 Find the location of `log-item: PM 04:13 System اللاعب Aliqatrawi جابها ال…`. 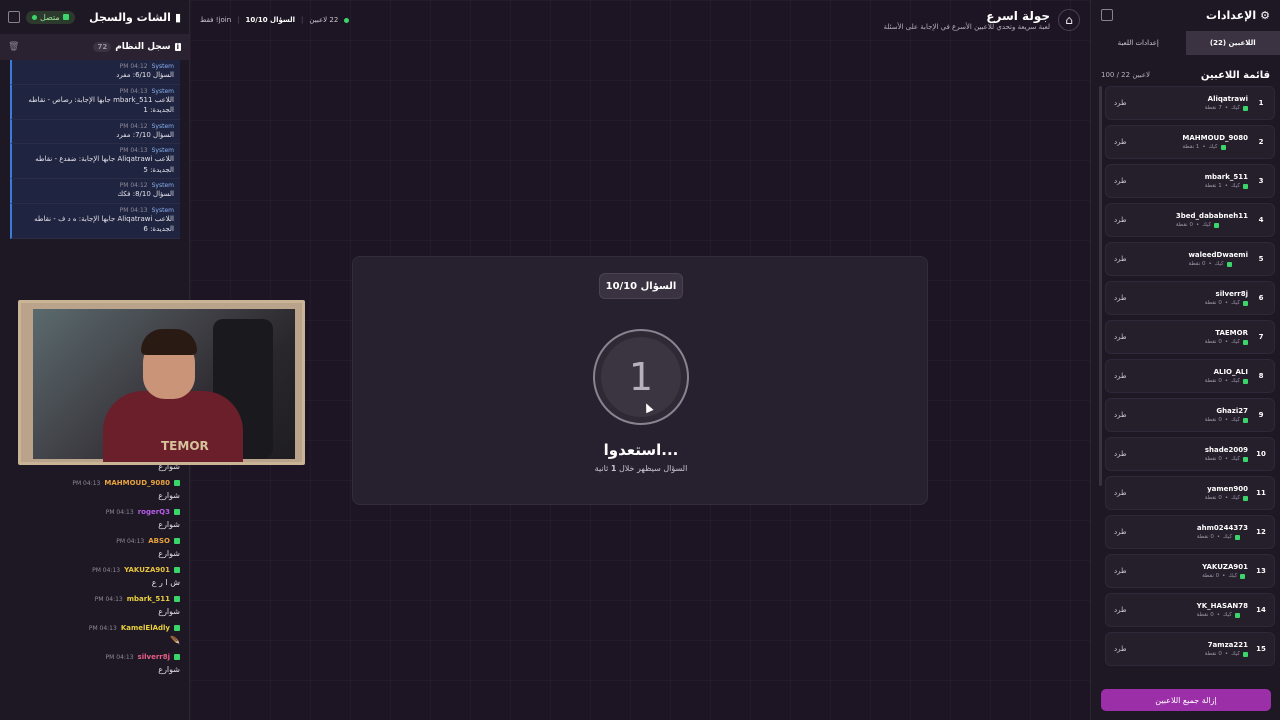

log-item: PM 04:13 System اللاعب Aliqatrawi جابها ال… is located at coordinates (95, 221).